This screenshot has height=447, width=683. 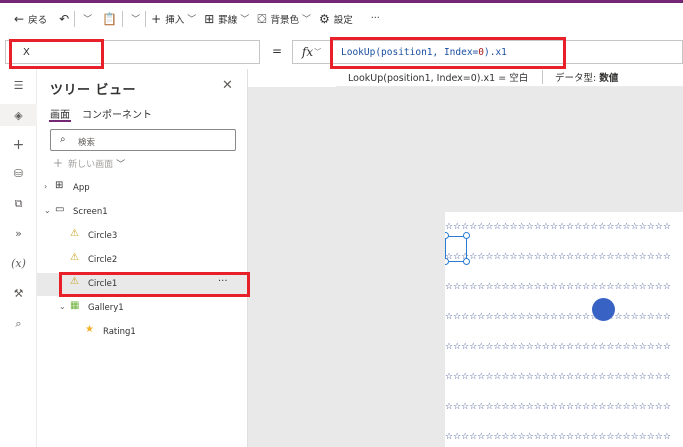 I want to click on tree-node-circle1: ⚠ Circle1 ···, so click(x=142, y=284).